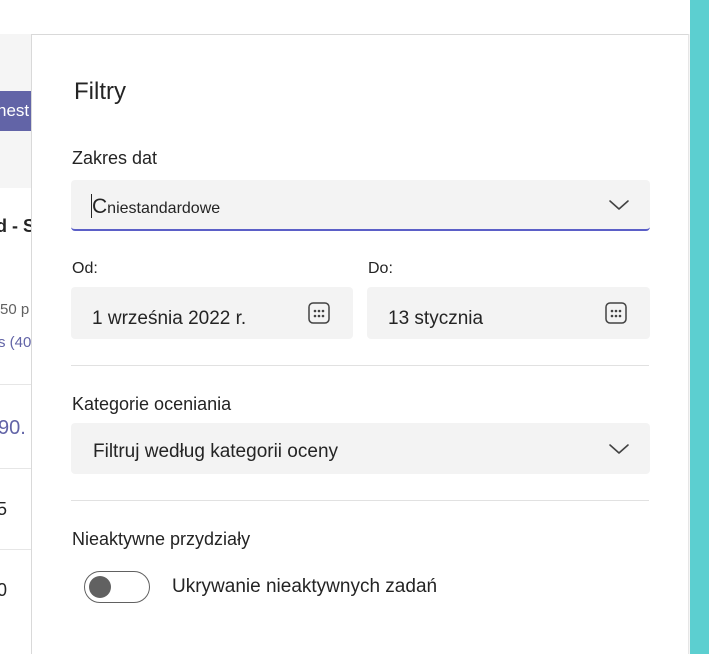 The width and height of the screenshot is (709, 654). What do you see at coordinates (15, 309) in the screenshot?
I see `background-meta: 50 p` at bounding box center [15, 309].